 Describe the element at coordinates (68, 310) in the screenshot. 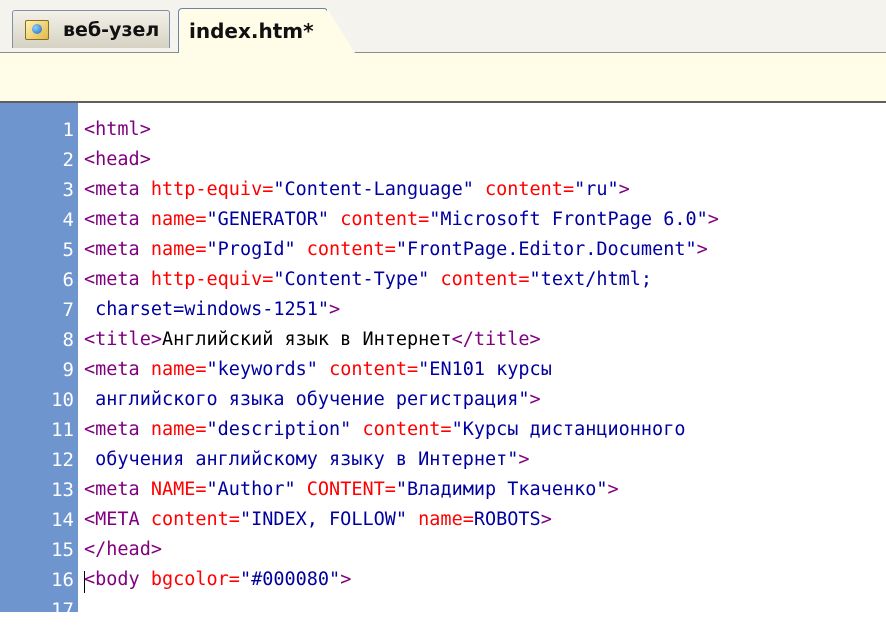

I see `line-number: 7` at that location.